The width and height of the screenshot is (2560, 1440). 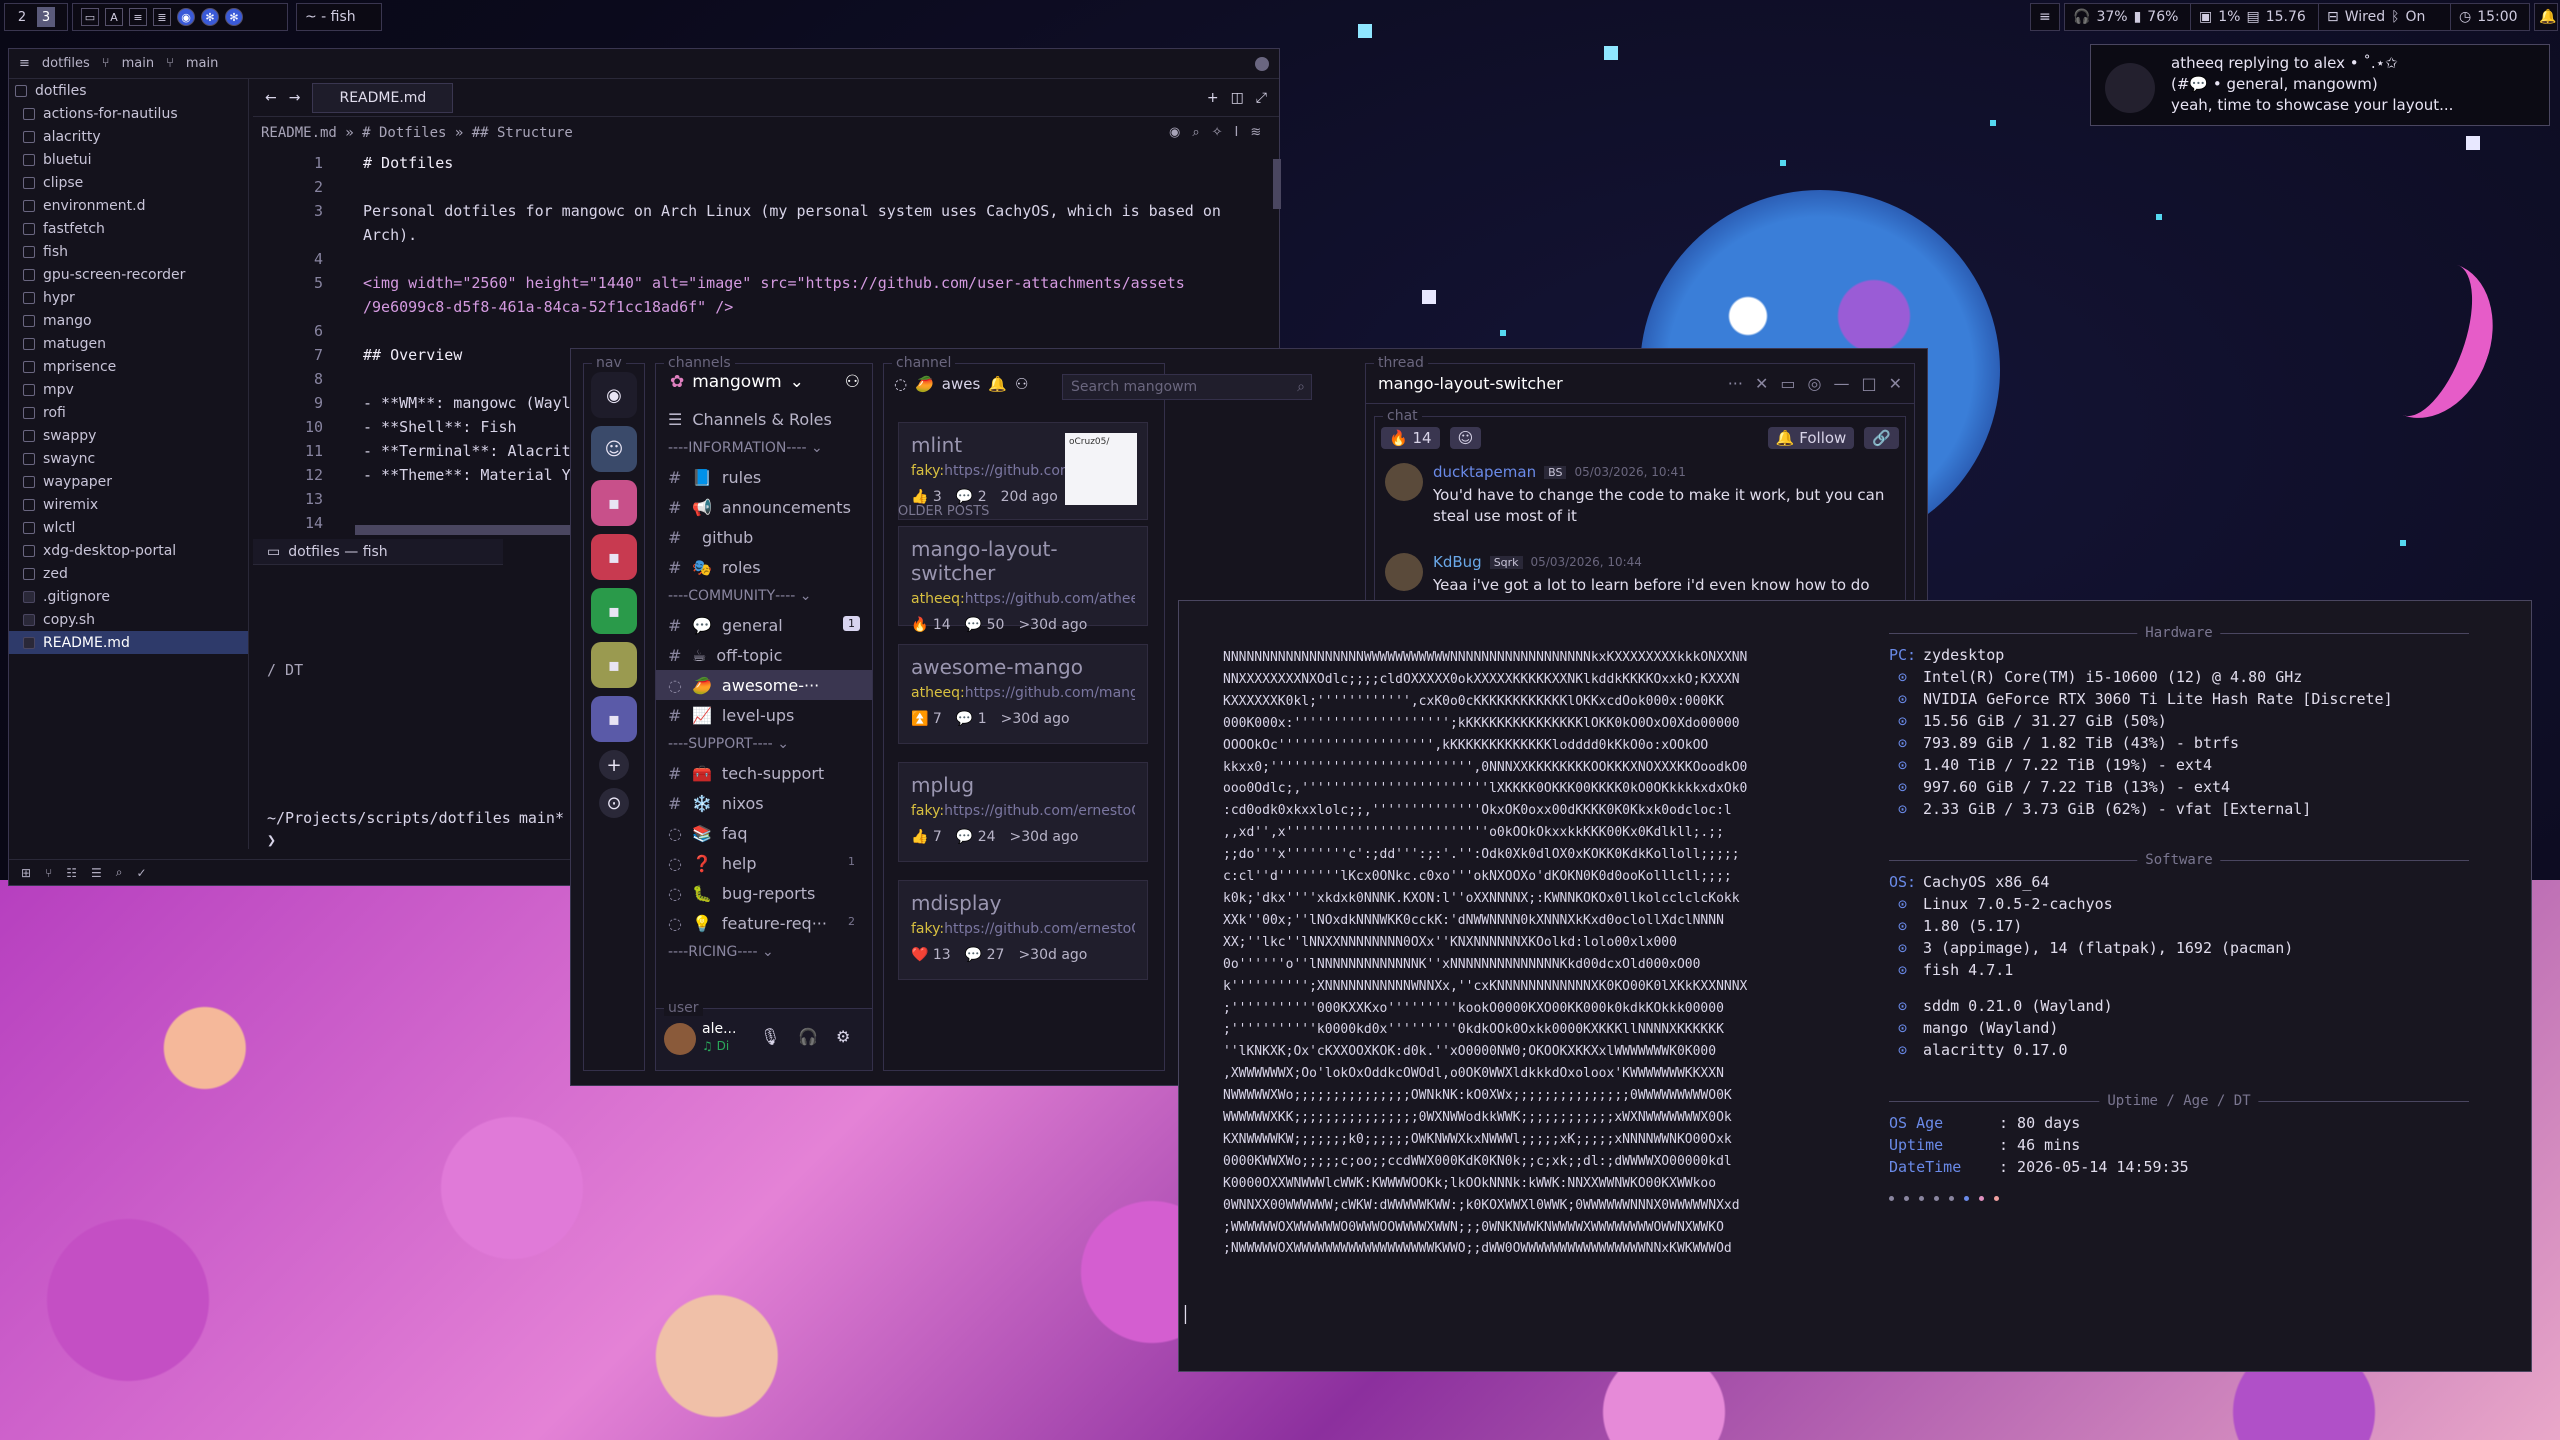 What do you see at coordinates (128, 527) in the screenshot?
I see `tree-item: wlctl` at bounding box center [128, 527].